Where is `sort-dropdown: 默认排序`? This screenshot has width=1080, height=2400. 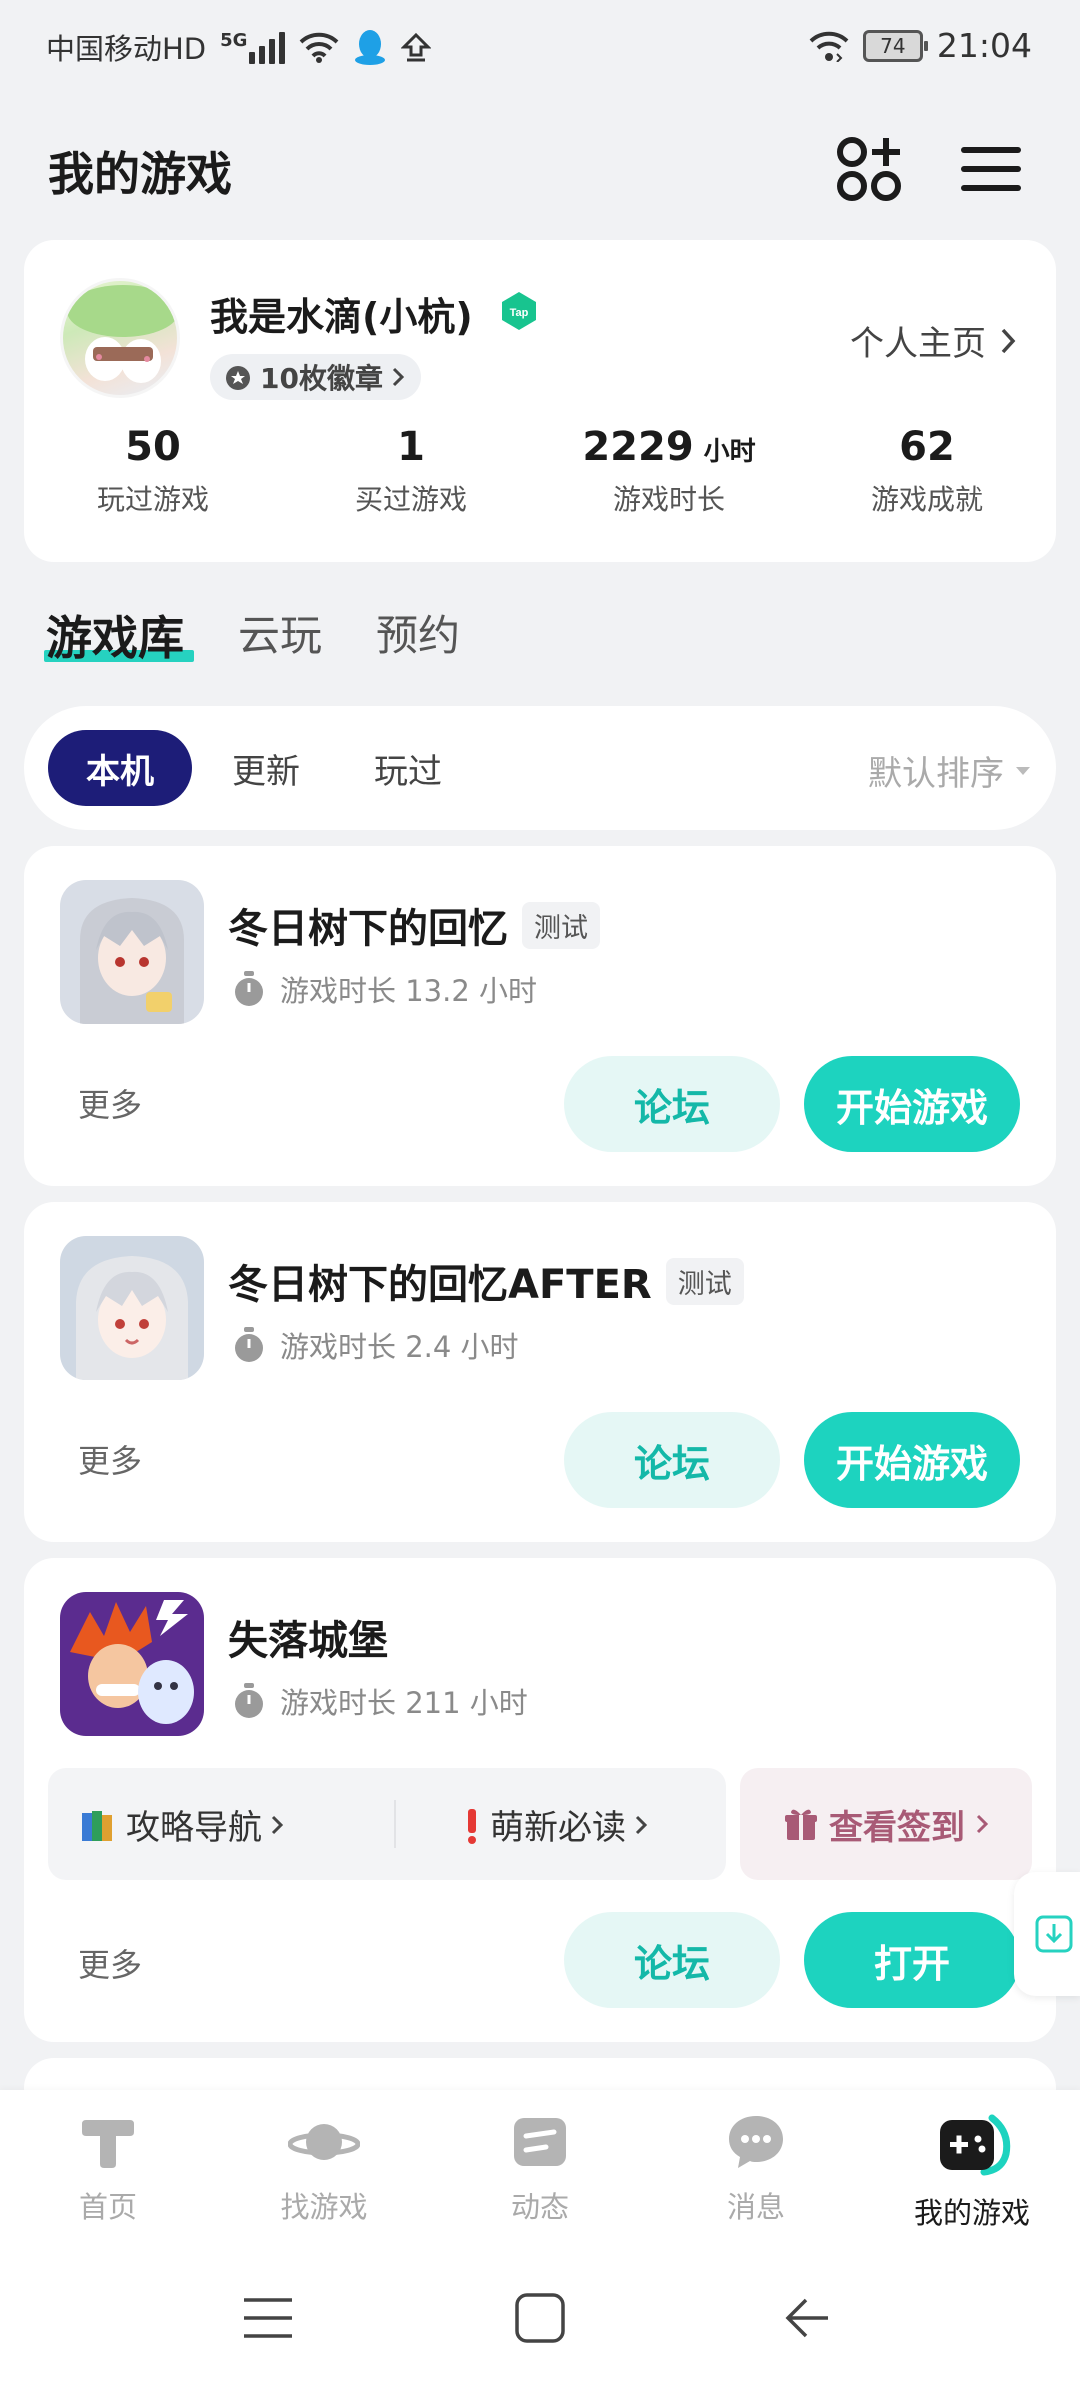
sort-dropdown: 默认排序 is located at coordinates (950, 770).